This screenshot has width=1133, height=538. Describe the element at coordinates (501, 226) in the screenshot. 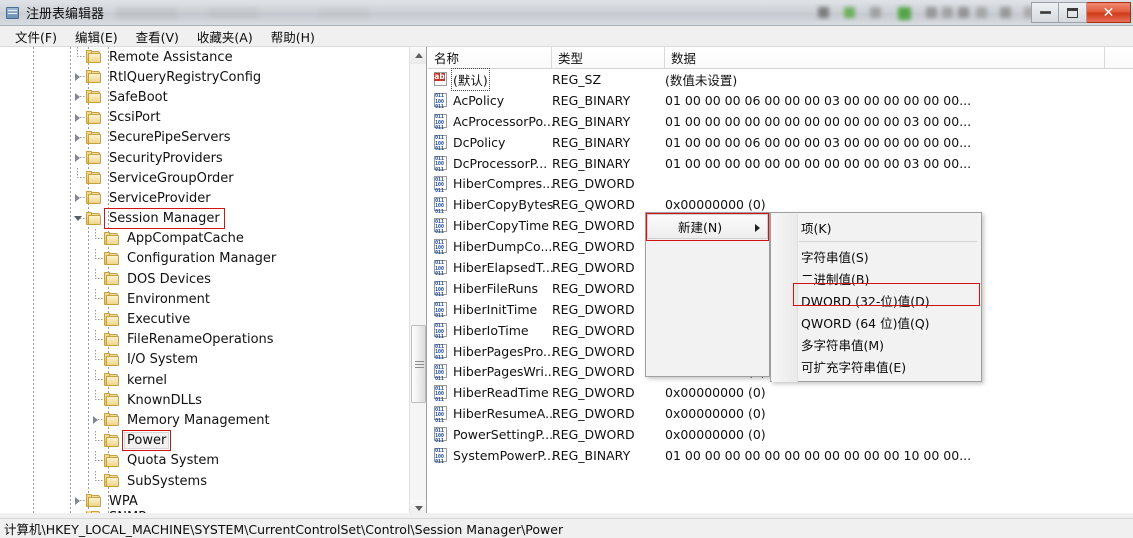

I see `value-name: HiberCopyTime` at that location.